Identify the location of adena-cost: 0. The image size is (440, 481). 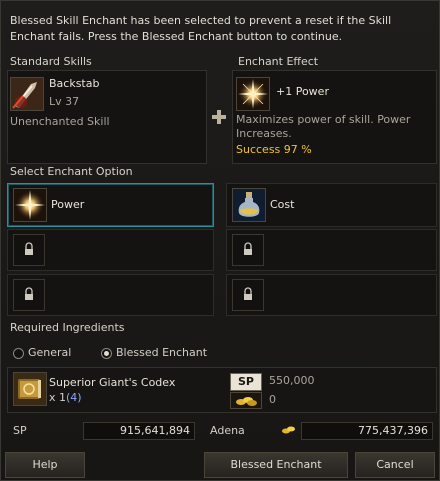
(272, 399).